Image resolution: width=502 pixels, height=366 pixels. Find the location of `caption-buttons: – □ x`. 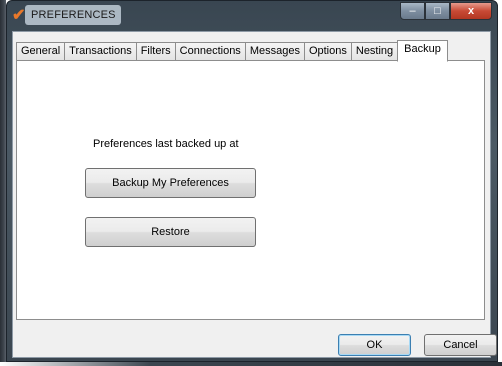

caption-buttons: – □ x is located at coordinates (446, 11).